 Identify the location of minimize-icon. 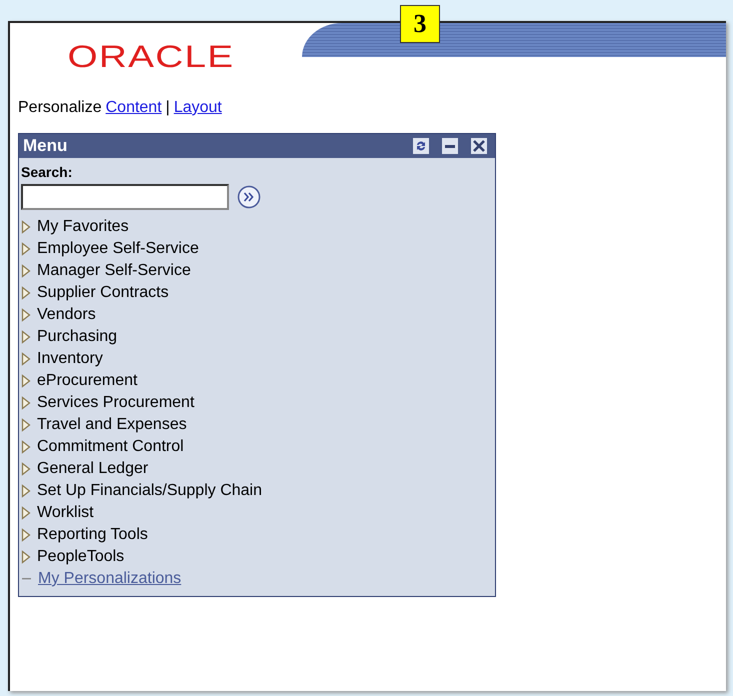
(450, 146).